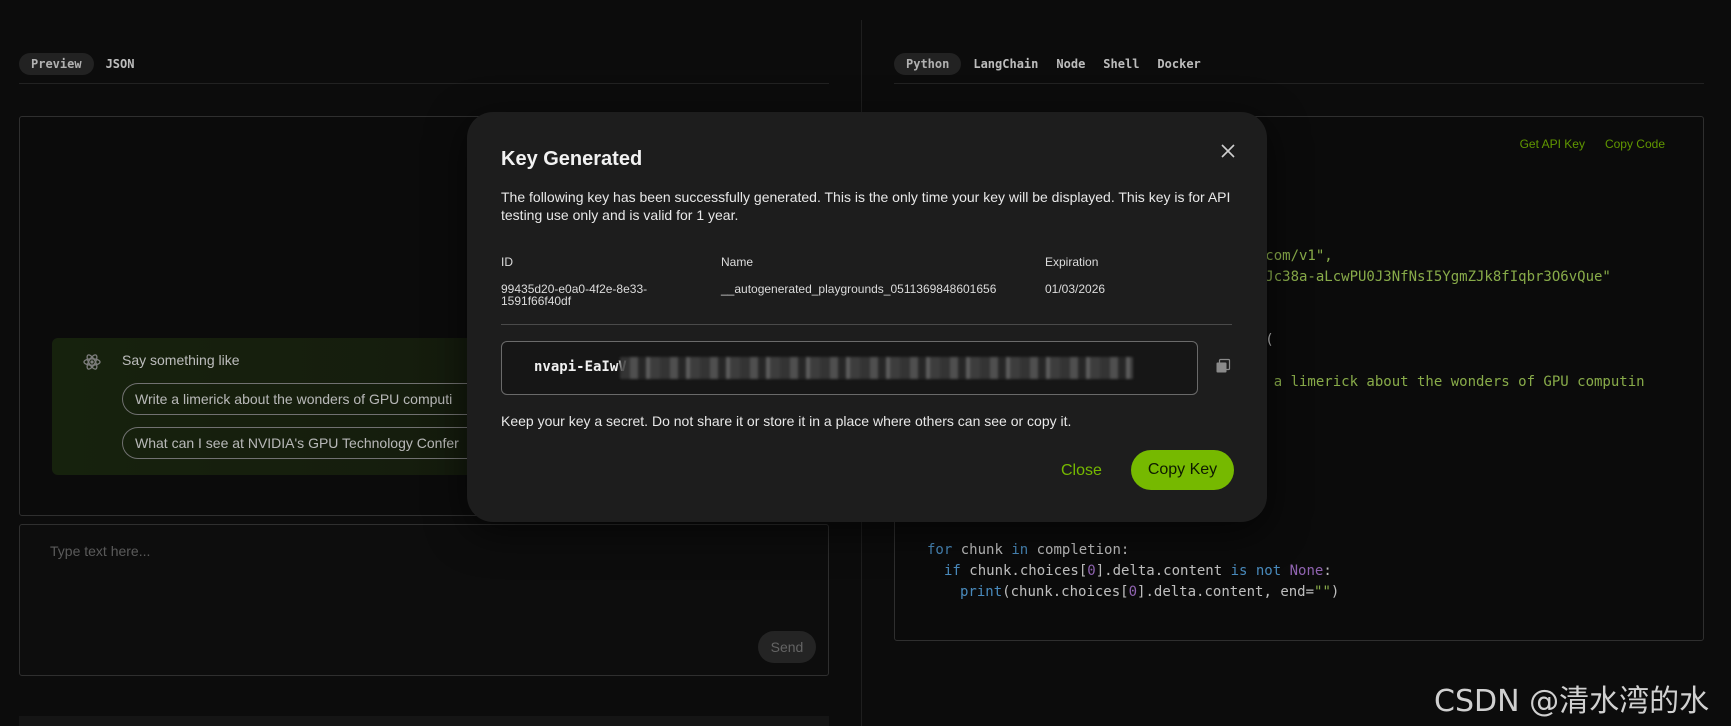  I want to click on watermark: CSDN @清水湾的水, so click(1572, 701).